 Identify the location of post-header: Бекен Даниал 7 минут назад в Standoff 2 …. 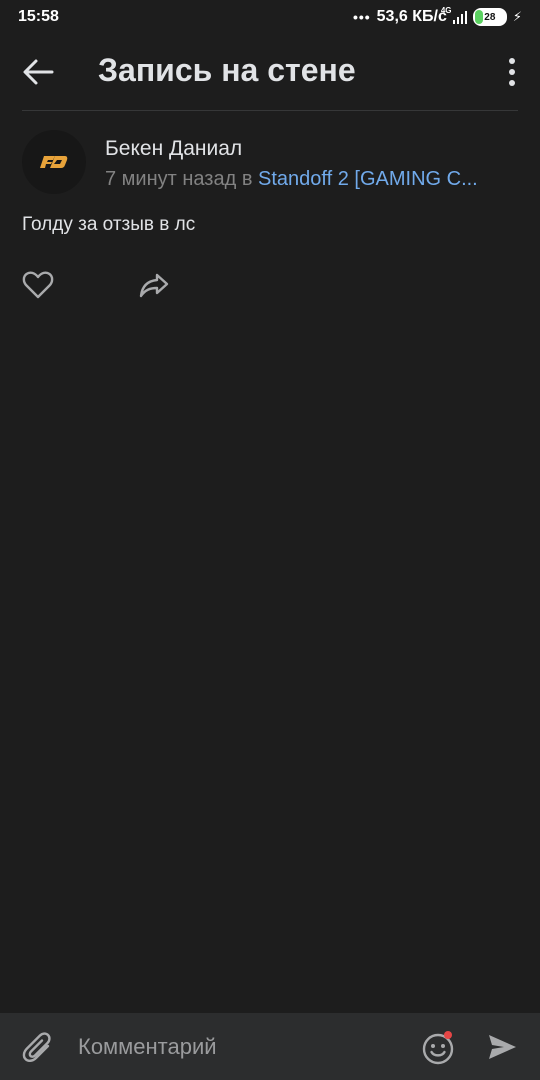
(270, 162).